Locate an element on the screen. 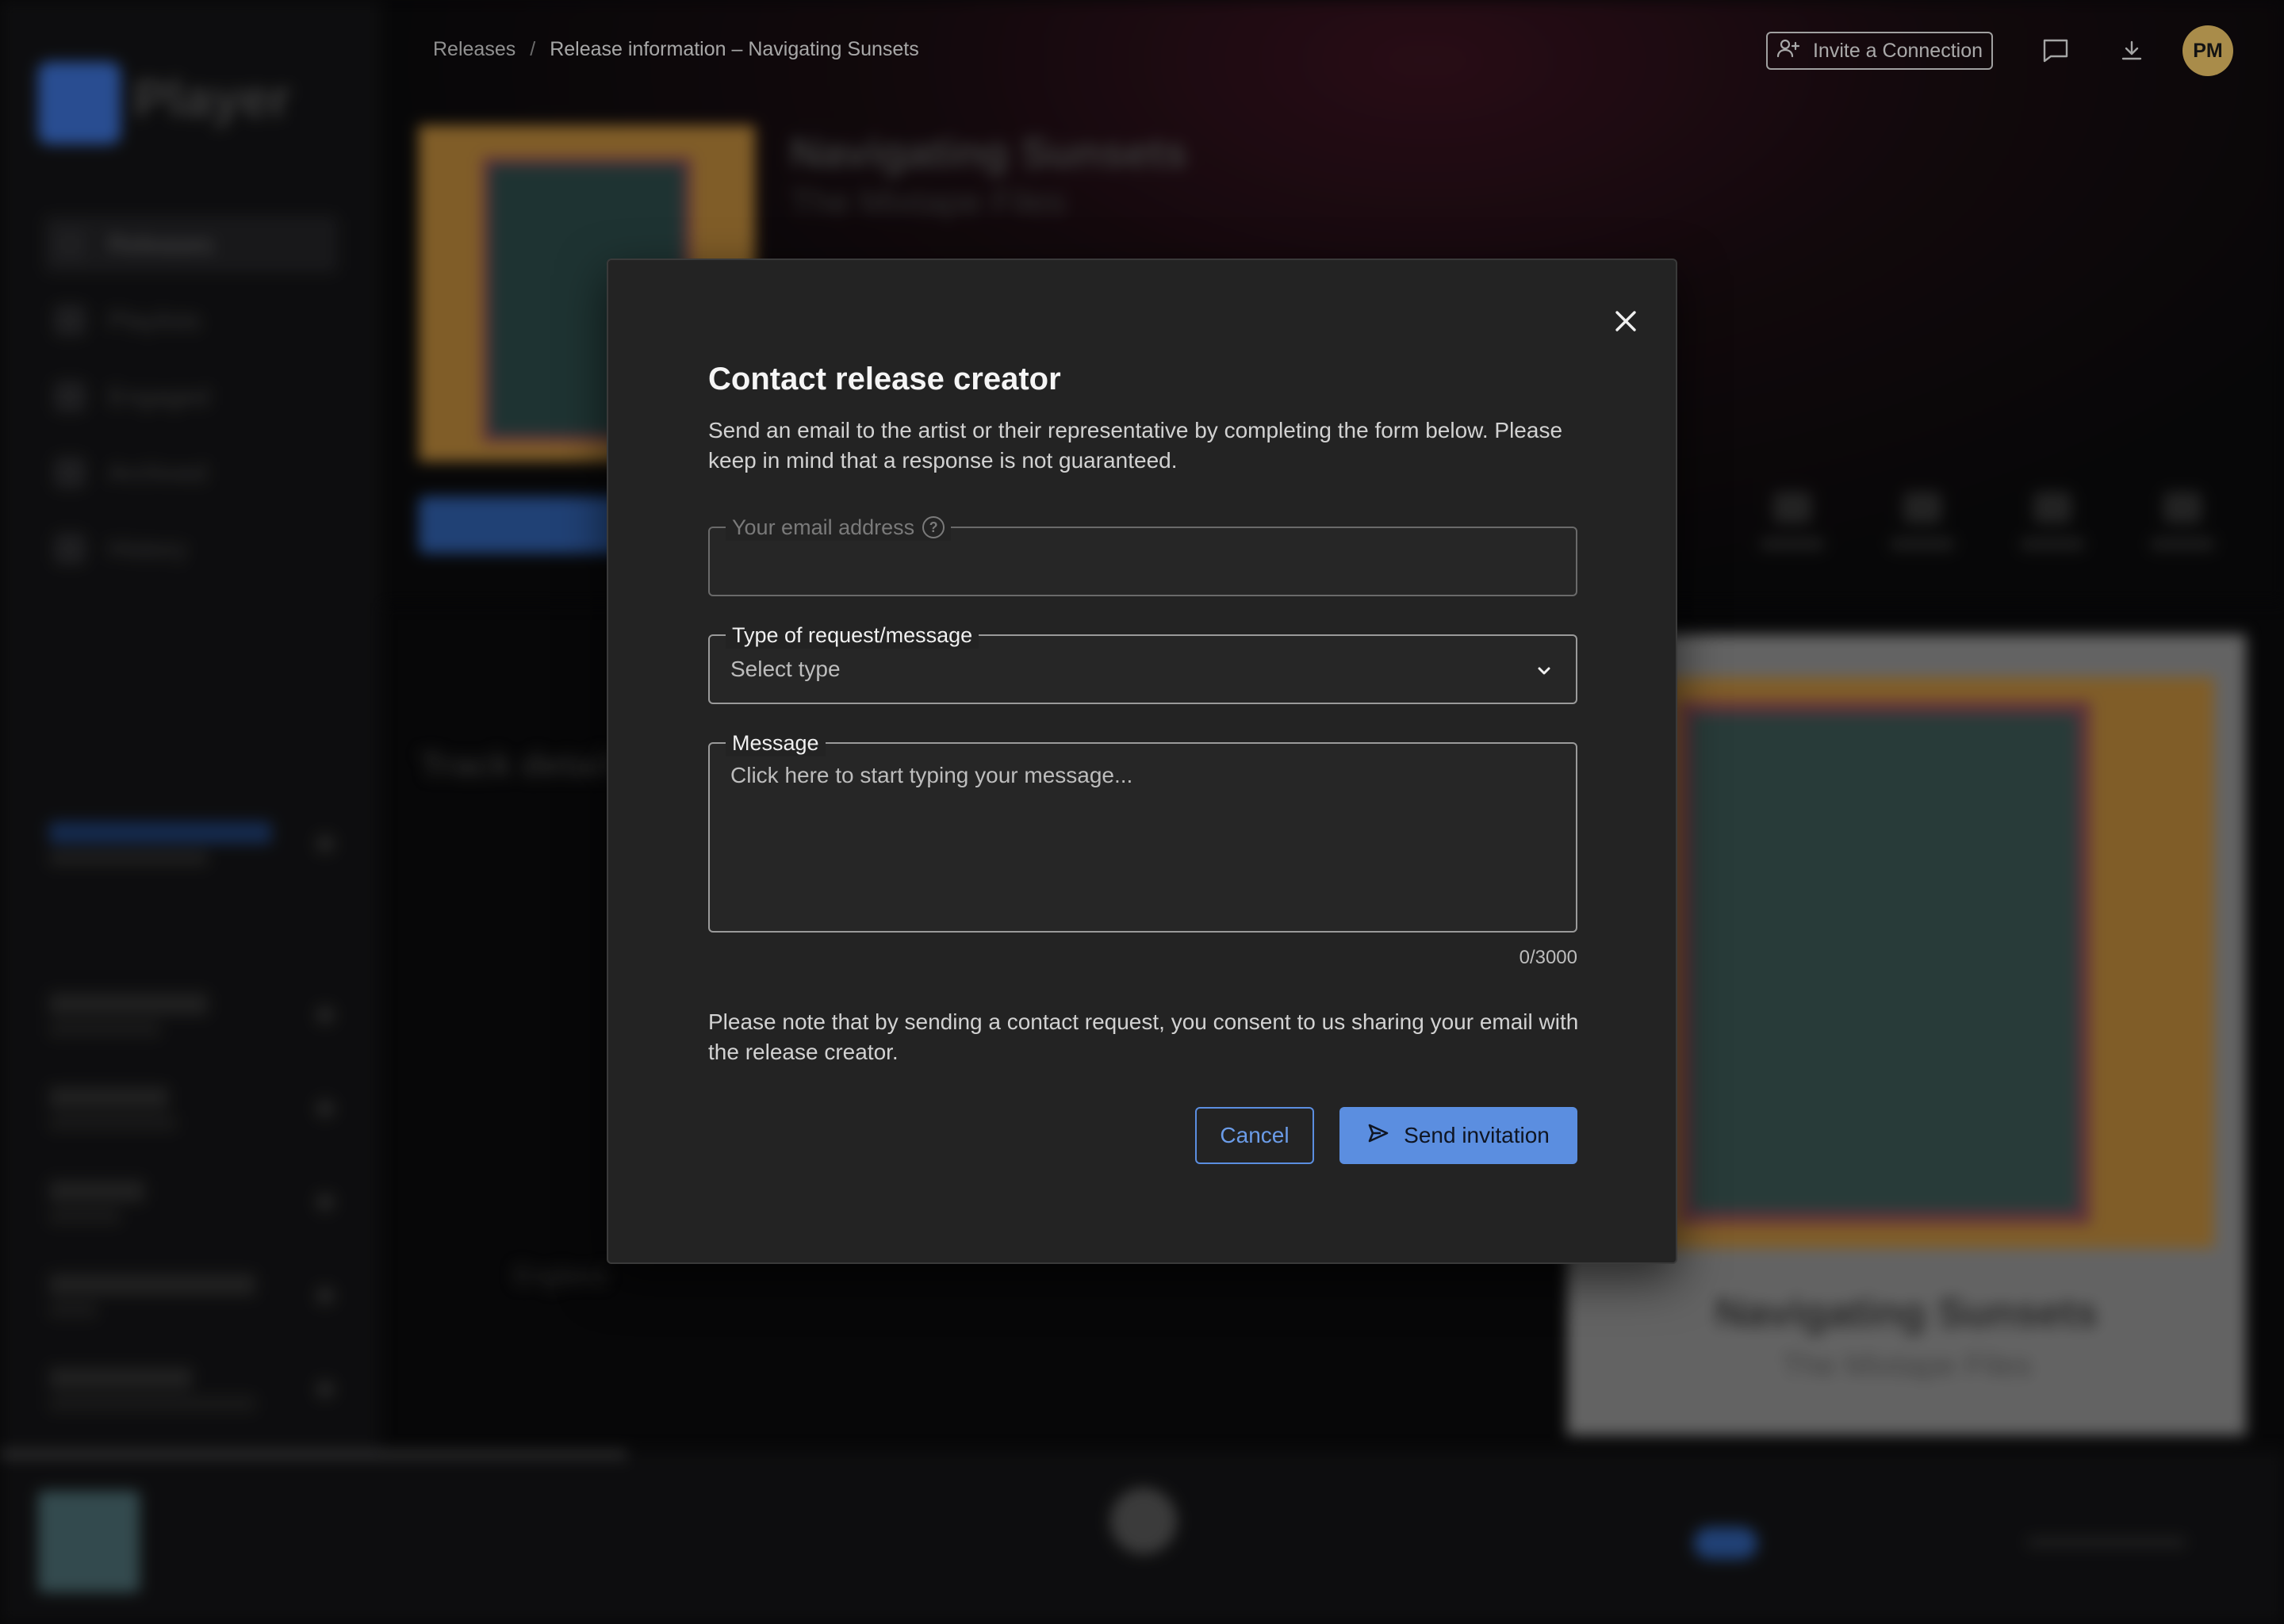 The height and width of the screenshot is (1624, 2284). request-type-value: Select type is located at coordinates (785, 669).